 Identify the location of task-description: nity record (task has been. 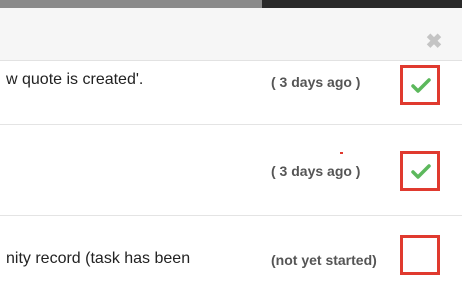
(98, 258).